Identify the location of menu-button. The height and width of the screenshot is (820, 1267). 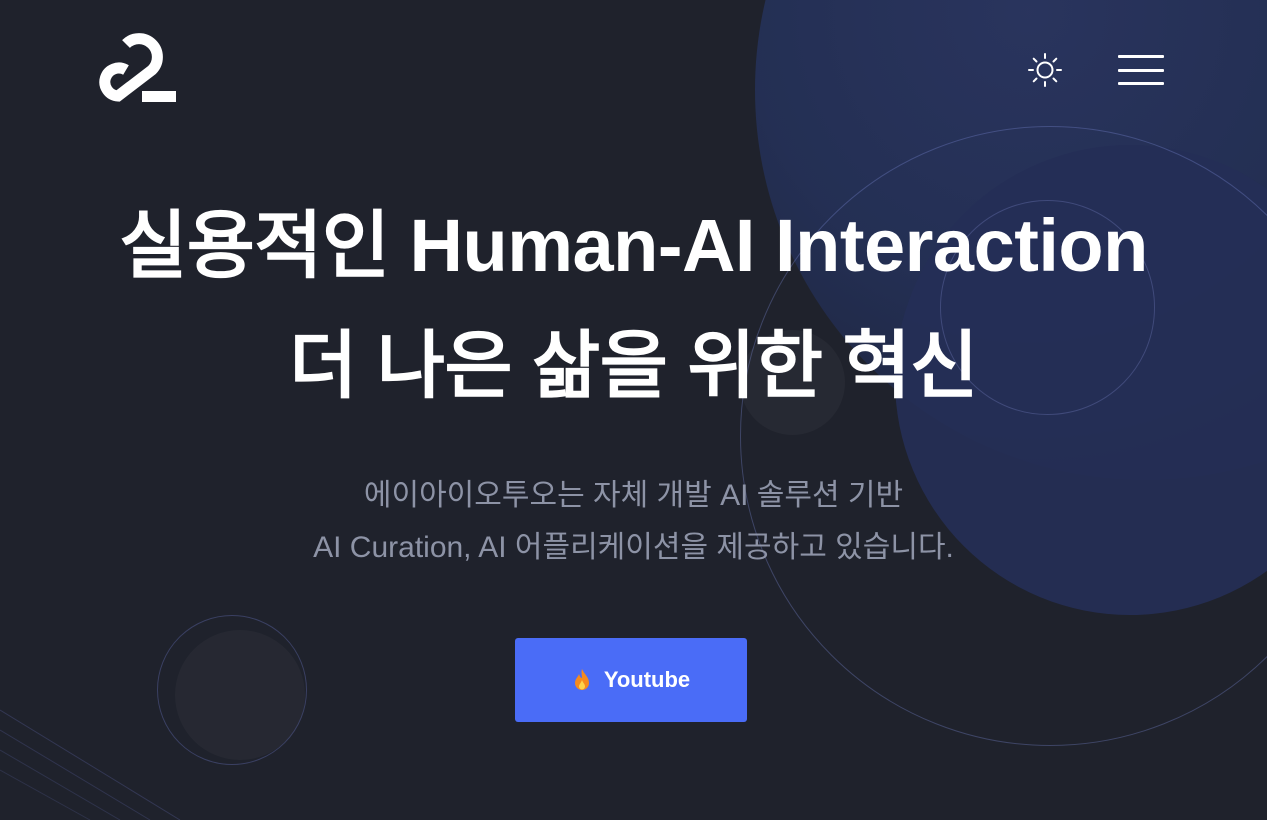
(1142, 70).